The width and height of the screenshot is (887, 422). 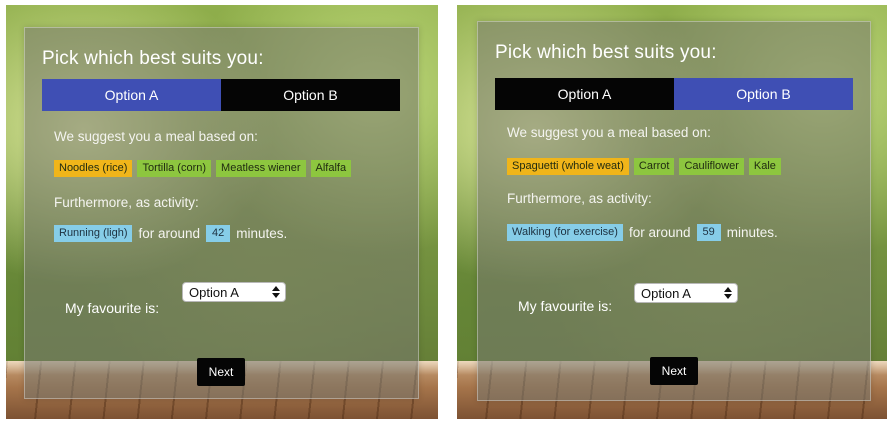 What do you see at coordinates (93, 168) in the screenshot?
I see `meal-tag: Noodles (rice)` at bounding box center [93, 168].